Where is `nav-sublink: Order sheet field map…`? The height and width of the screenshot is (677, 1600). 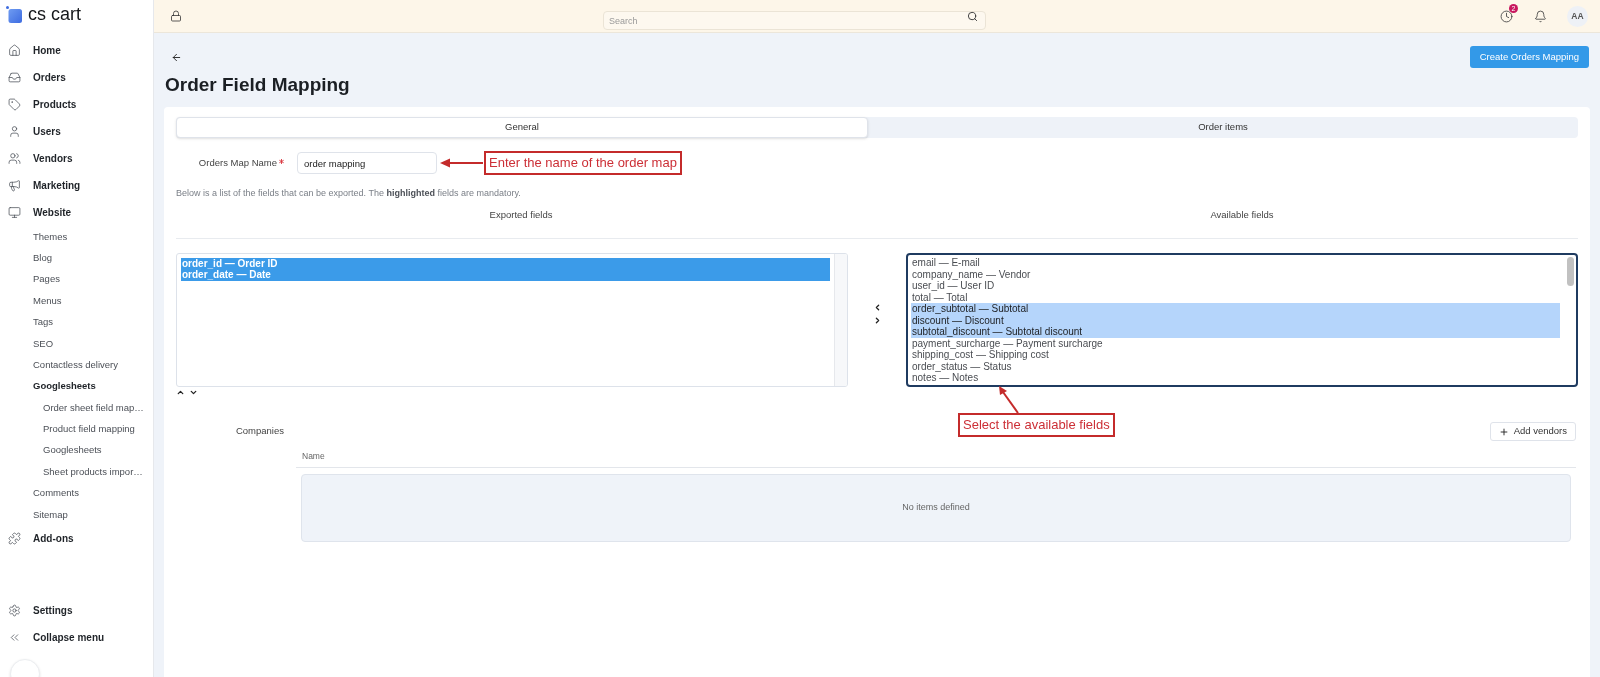
nav-sublink: Order sheet field map… is located at coordinates (93, 407).